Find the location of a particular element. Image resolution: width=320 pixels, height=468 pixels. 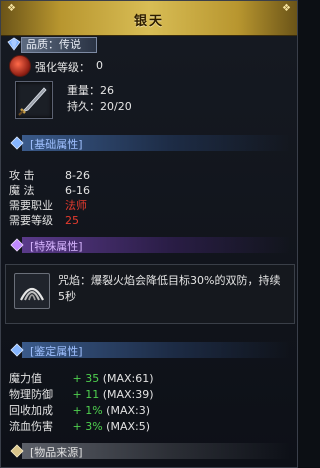

attr-bonus: + 1% is located at coordinates (87, 410).